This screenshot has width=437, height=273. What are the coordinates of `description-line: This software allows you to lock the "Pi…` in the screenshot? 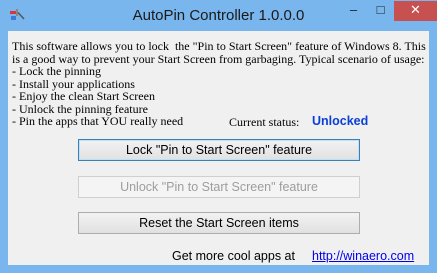 It's located at (219, 46).